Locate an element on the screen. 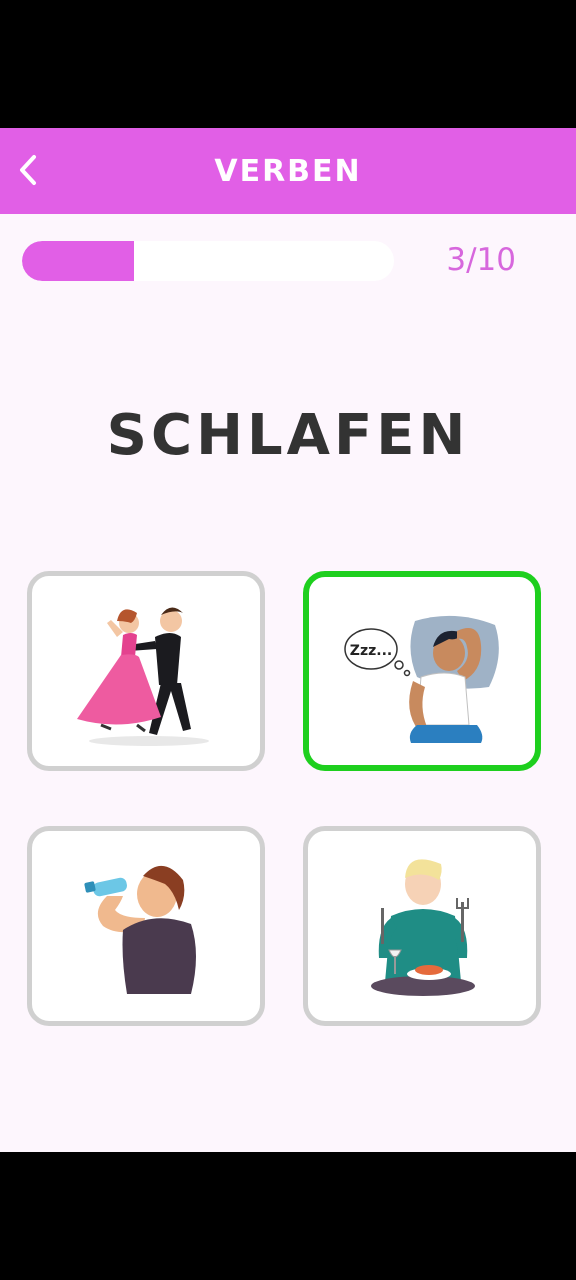 The image size is (576, 1280). page-title: VERBEN is located at coordinates (288, 171).